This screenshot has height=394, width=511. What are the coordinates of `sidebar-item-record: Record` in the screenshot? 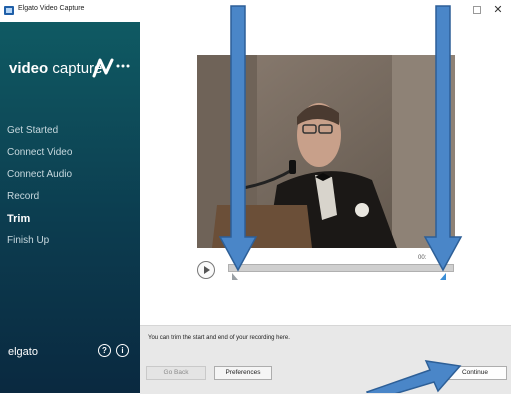 It's located at (39, 197).